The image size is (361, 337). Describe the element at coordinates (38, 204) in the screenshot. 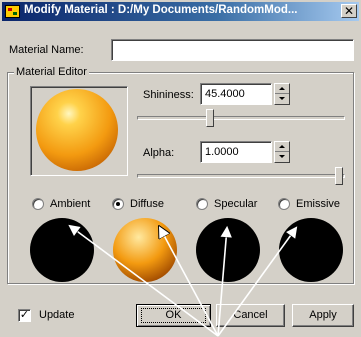

I see `ambient-radio` at that location.